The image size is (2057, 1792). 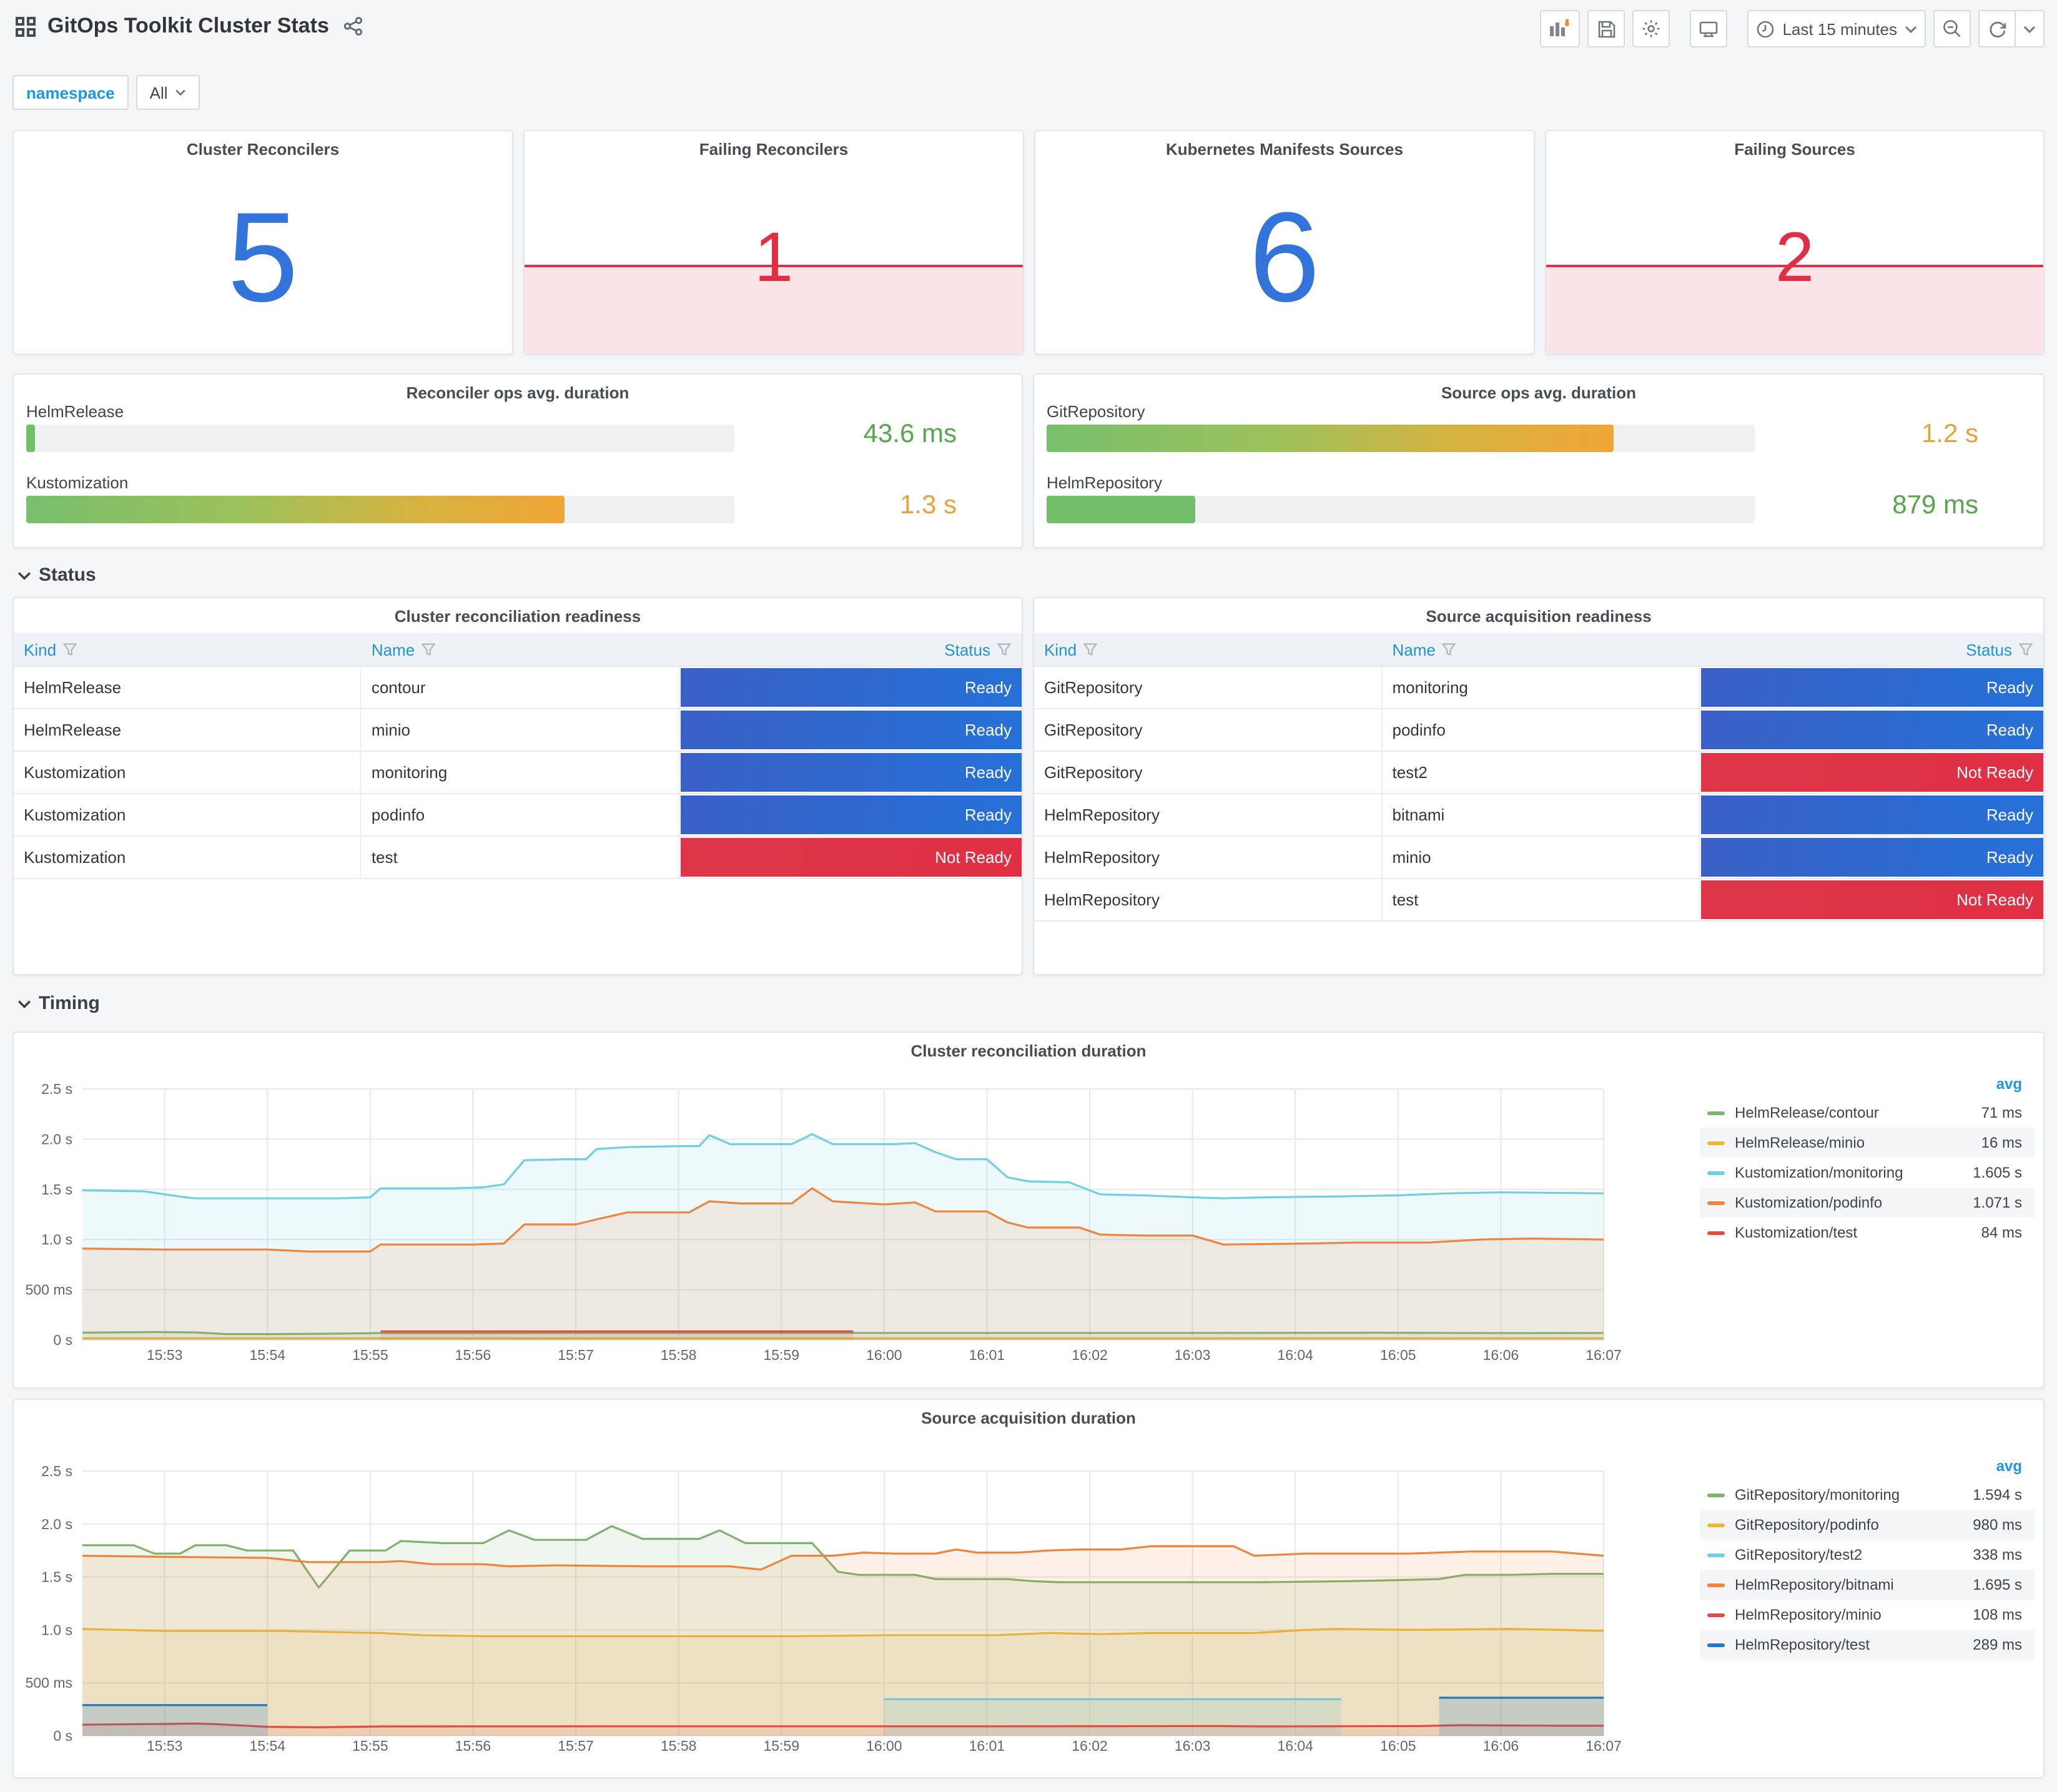 I want to click on dashboard-settings-button, so click(x=1651, y=28).